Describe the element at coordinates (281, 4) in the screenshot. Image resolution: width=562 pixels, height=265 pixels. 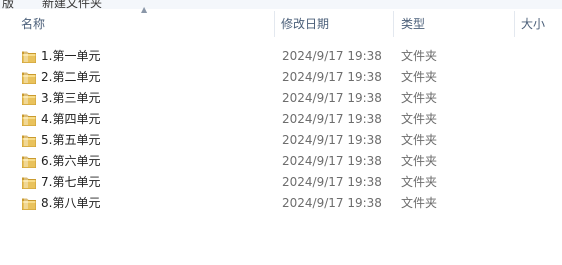
I see `address-bar-partial: 版 新建文件夹` at that location.